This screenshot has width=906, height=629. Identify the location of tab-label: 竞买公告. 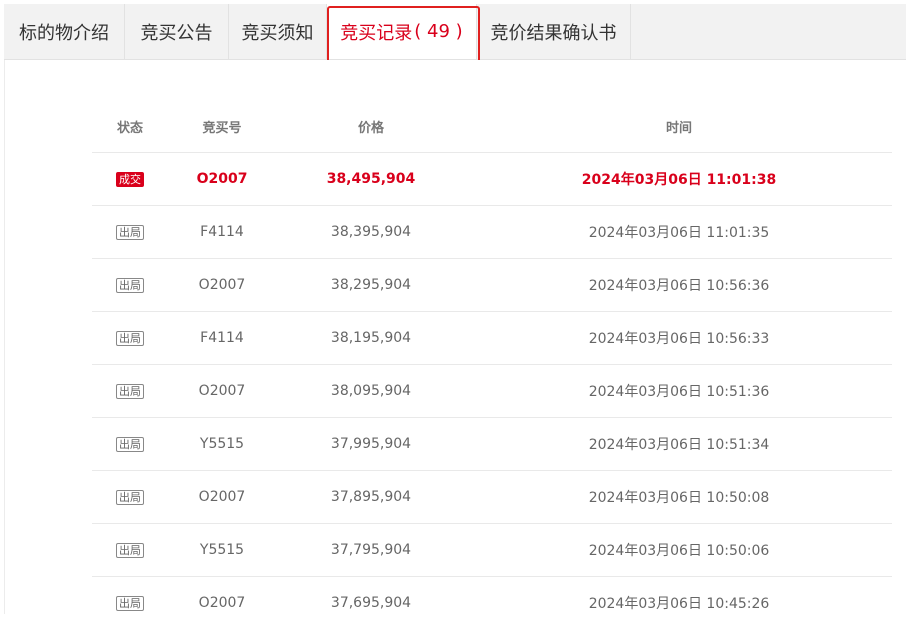
(176, 33).